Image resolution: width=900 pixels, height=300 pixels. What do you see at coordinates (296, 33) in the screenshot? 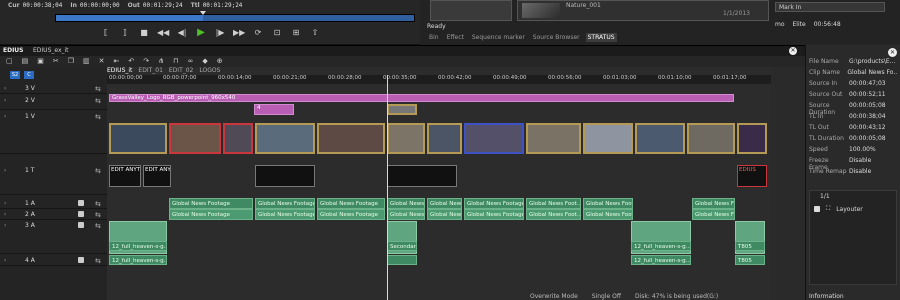
I see `overwrite-icon: ⊞` at bounding box center [296, 33].